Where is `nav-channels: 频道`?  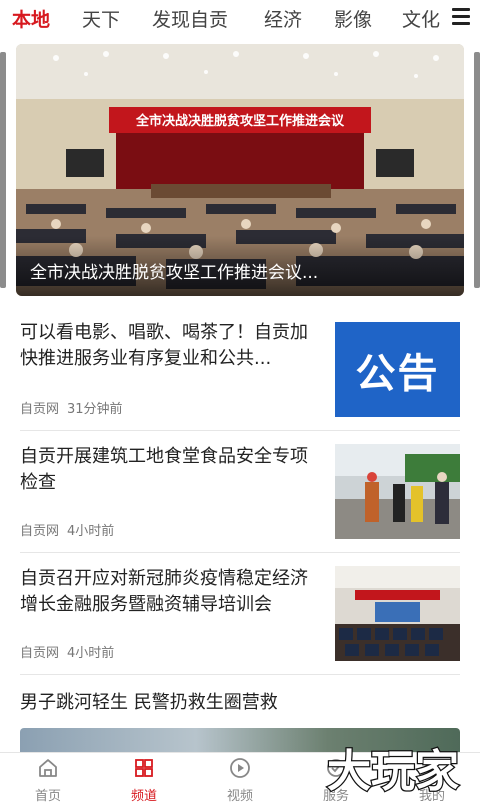
nav-channels: 频道 is located at coordinates (144, 780).